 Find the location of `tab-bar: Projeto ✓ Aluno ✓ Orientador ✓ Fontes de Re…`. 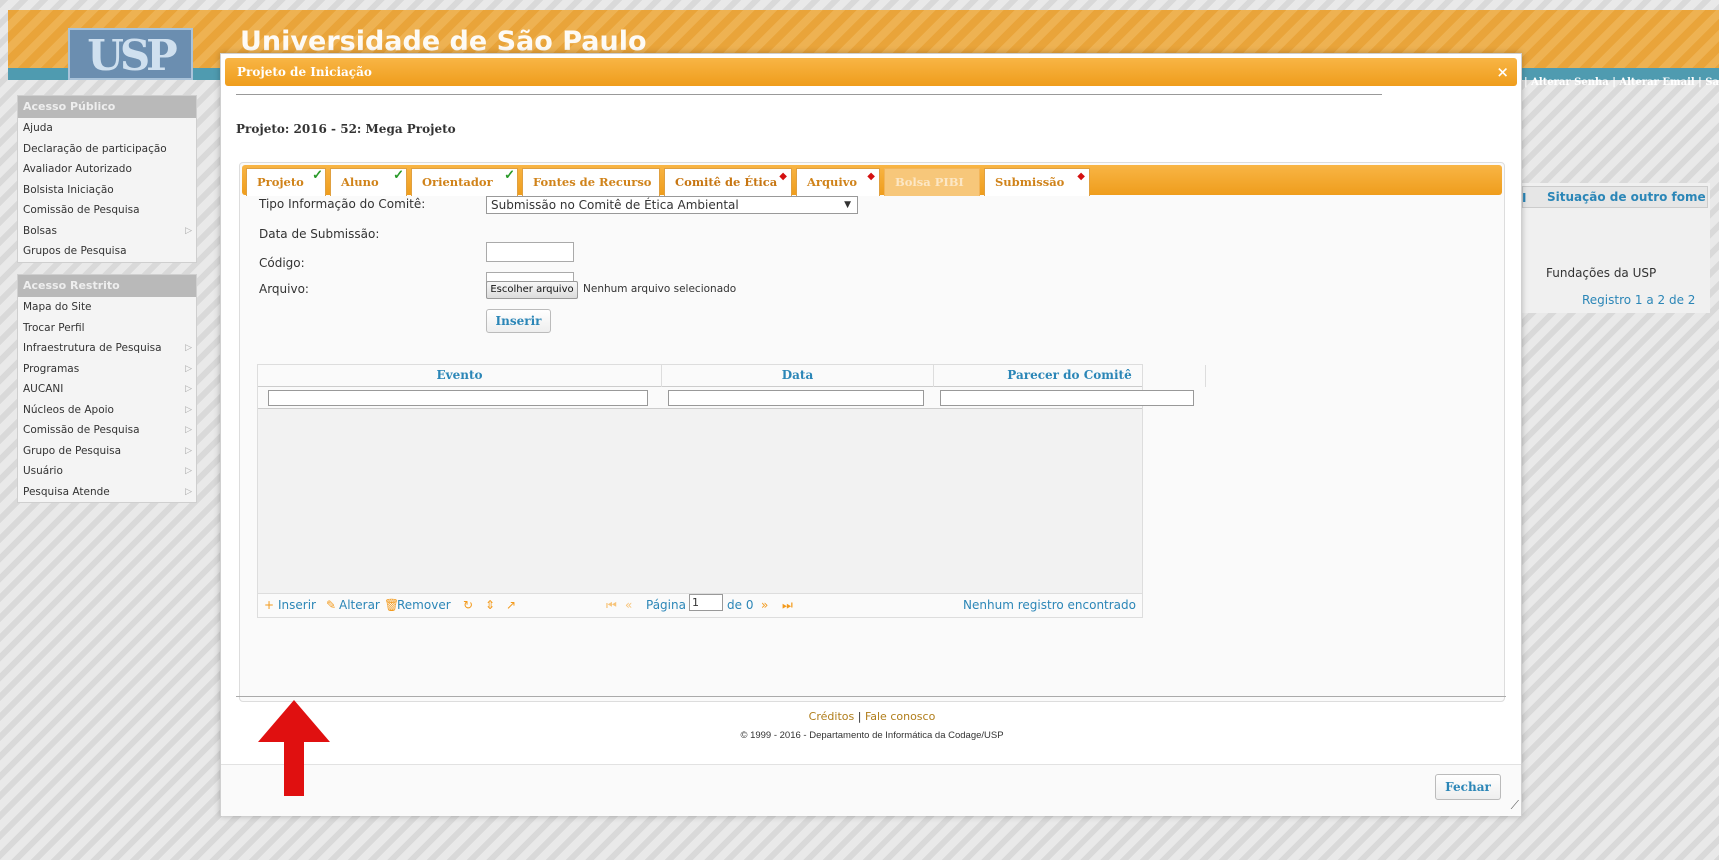

tab-bar: Projeto ✓ Aluno ✓ Orientador ✓ Fontes de Re… is located at coordinates (872, 181).